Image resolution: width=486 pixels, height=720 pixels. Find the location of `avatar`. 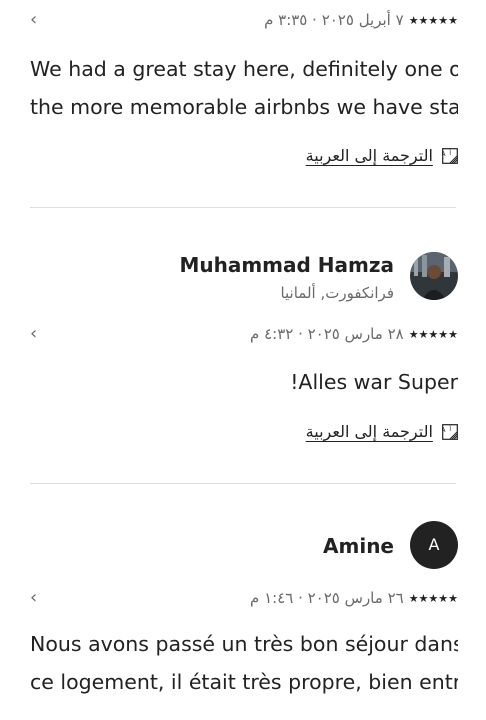

avatar is located at coordinates (434, 276).